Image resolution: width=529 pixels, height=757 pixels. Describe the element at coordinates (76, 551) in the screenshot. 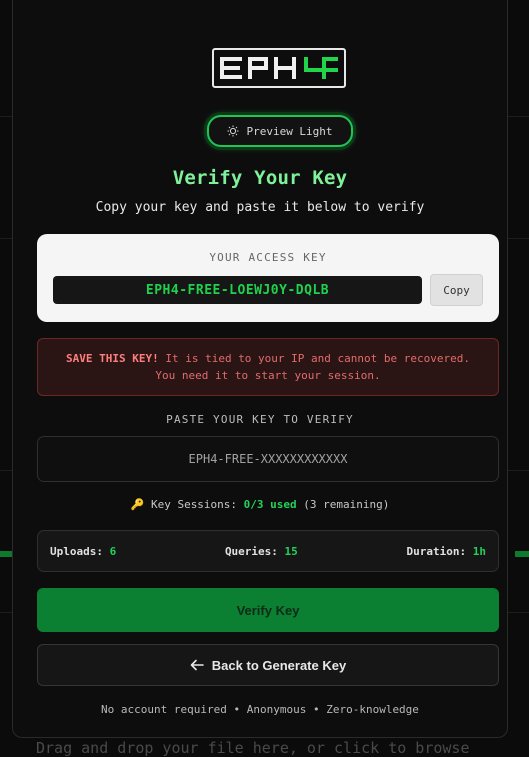

I see `stat-label: Uploads:` at that location.